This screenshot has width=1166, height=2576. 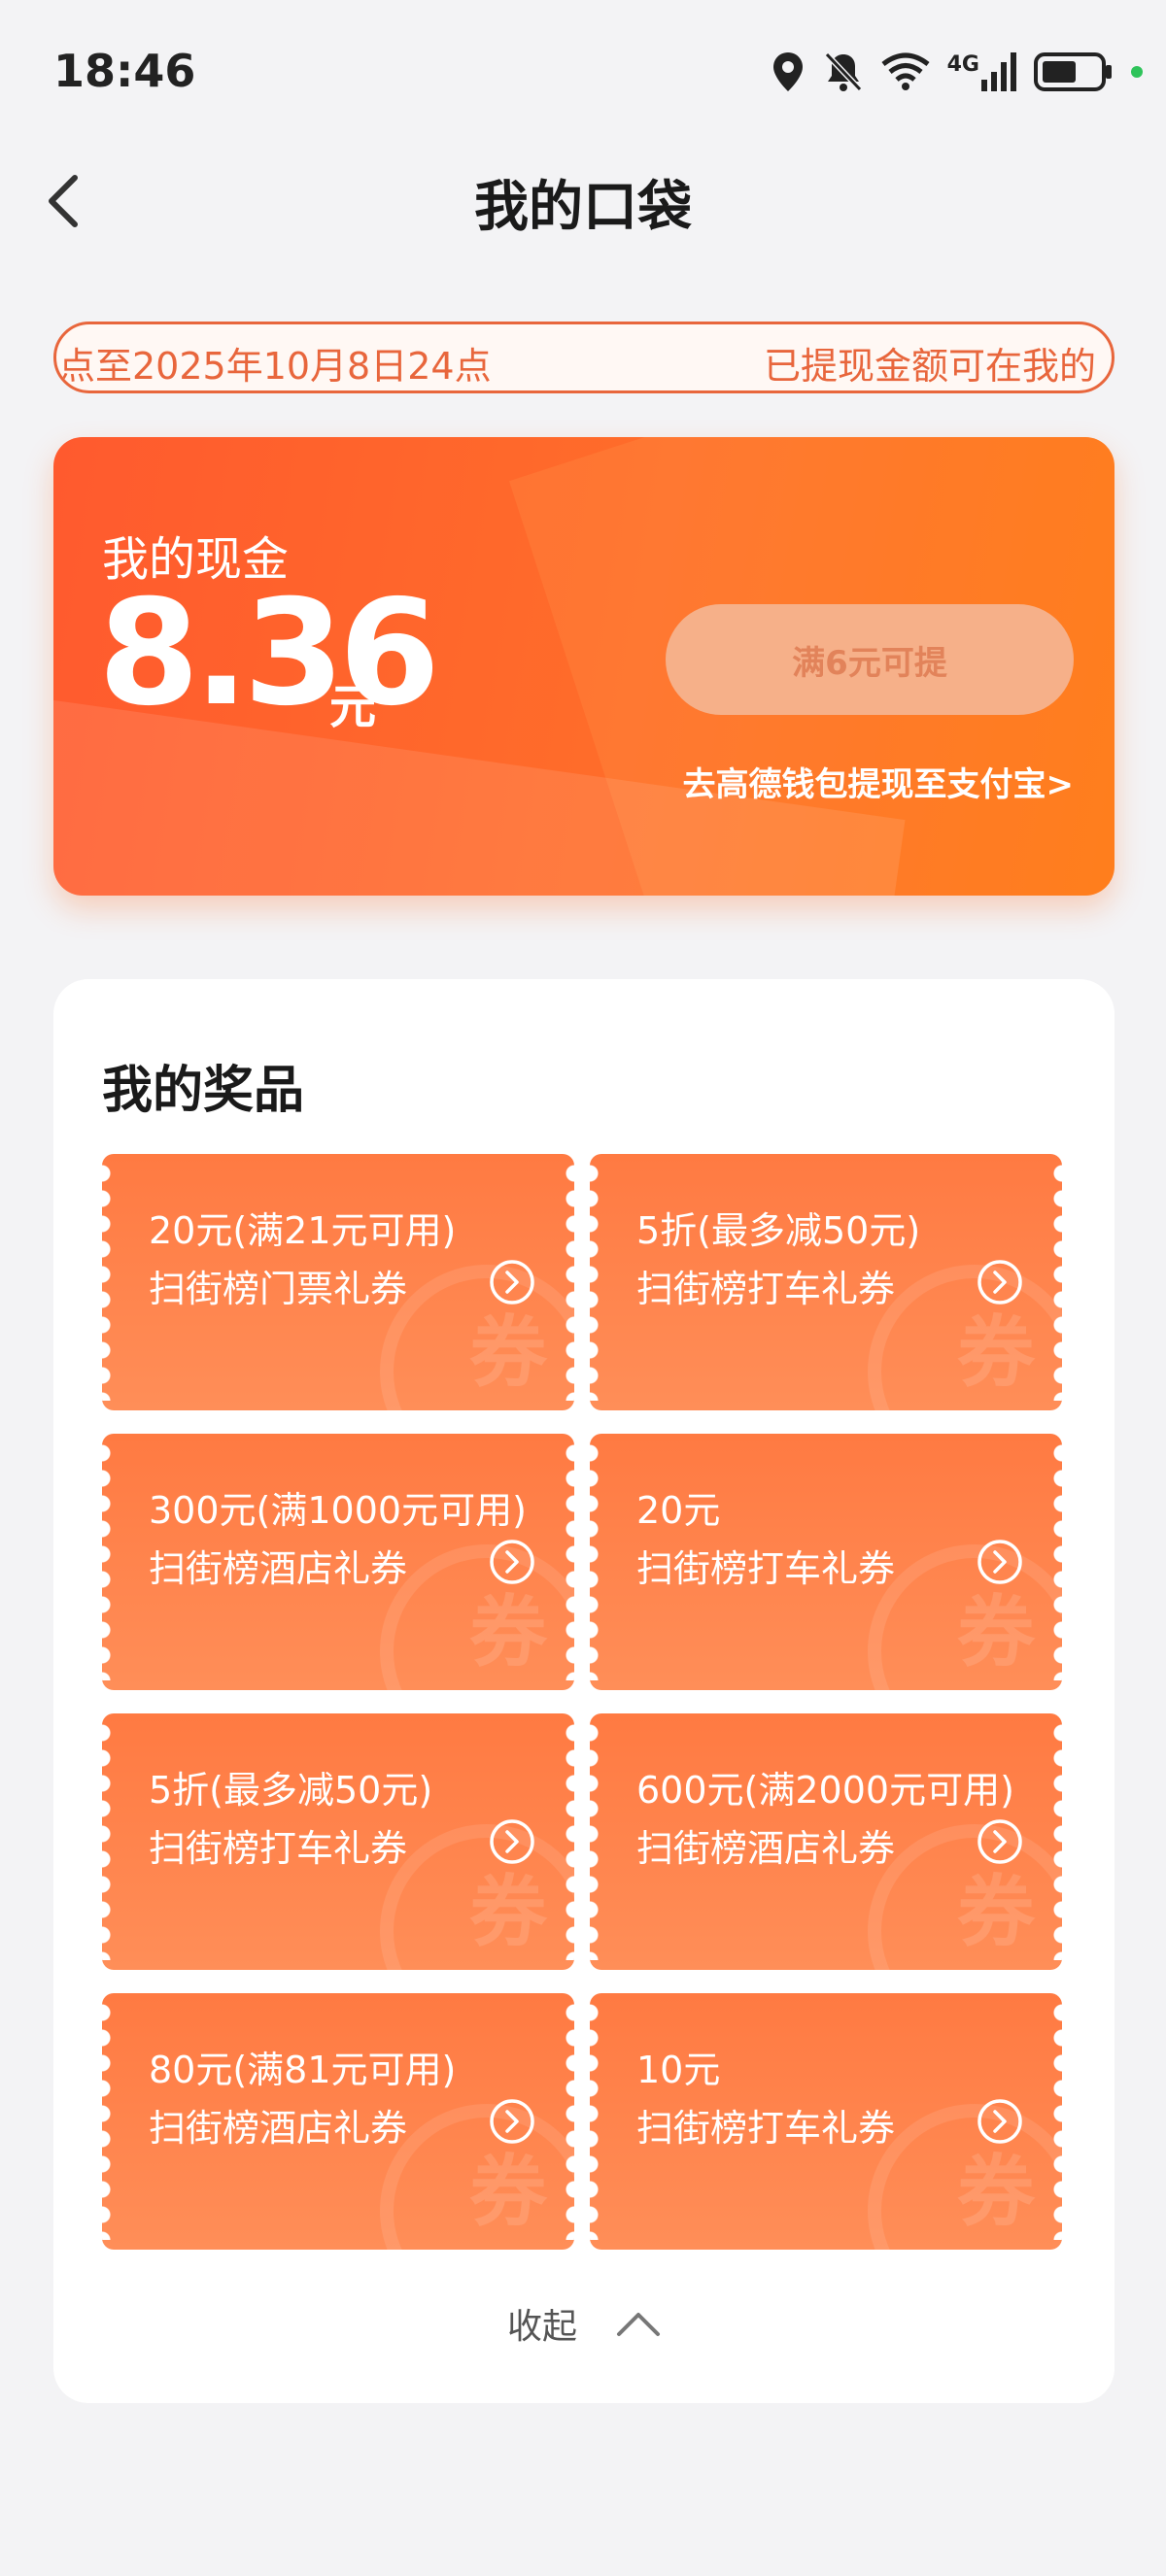 What do you see at coordinates (1073, 71) in the screenshot?
I see `battery-icon` at bounding box center [1073, 71].